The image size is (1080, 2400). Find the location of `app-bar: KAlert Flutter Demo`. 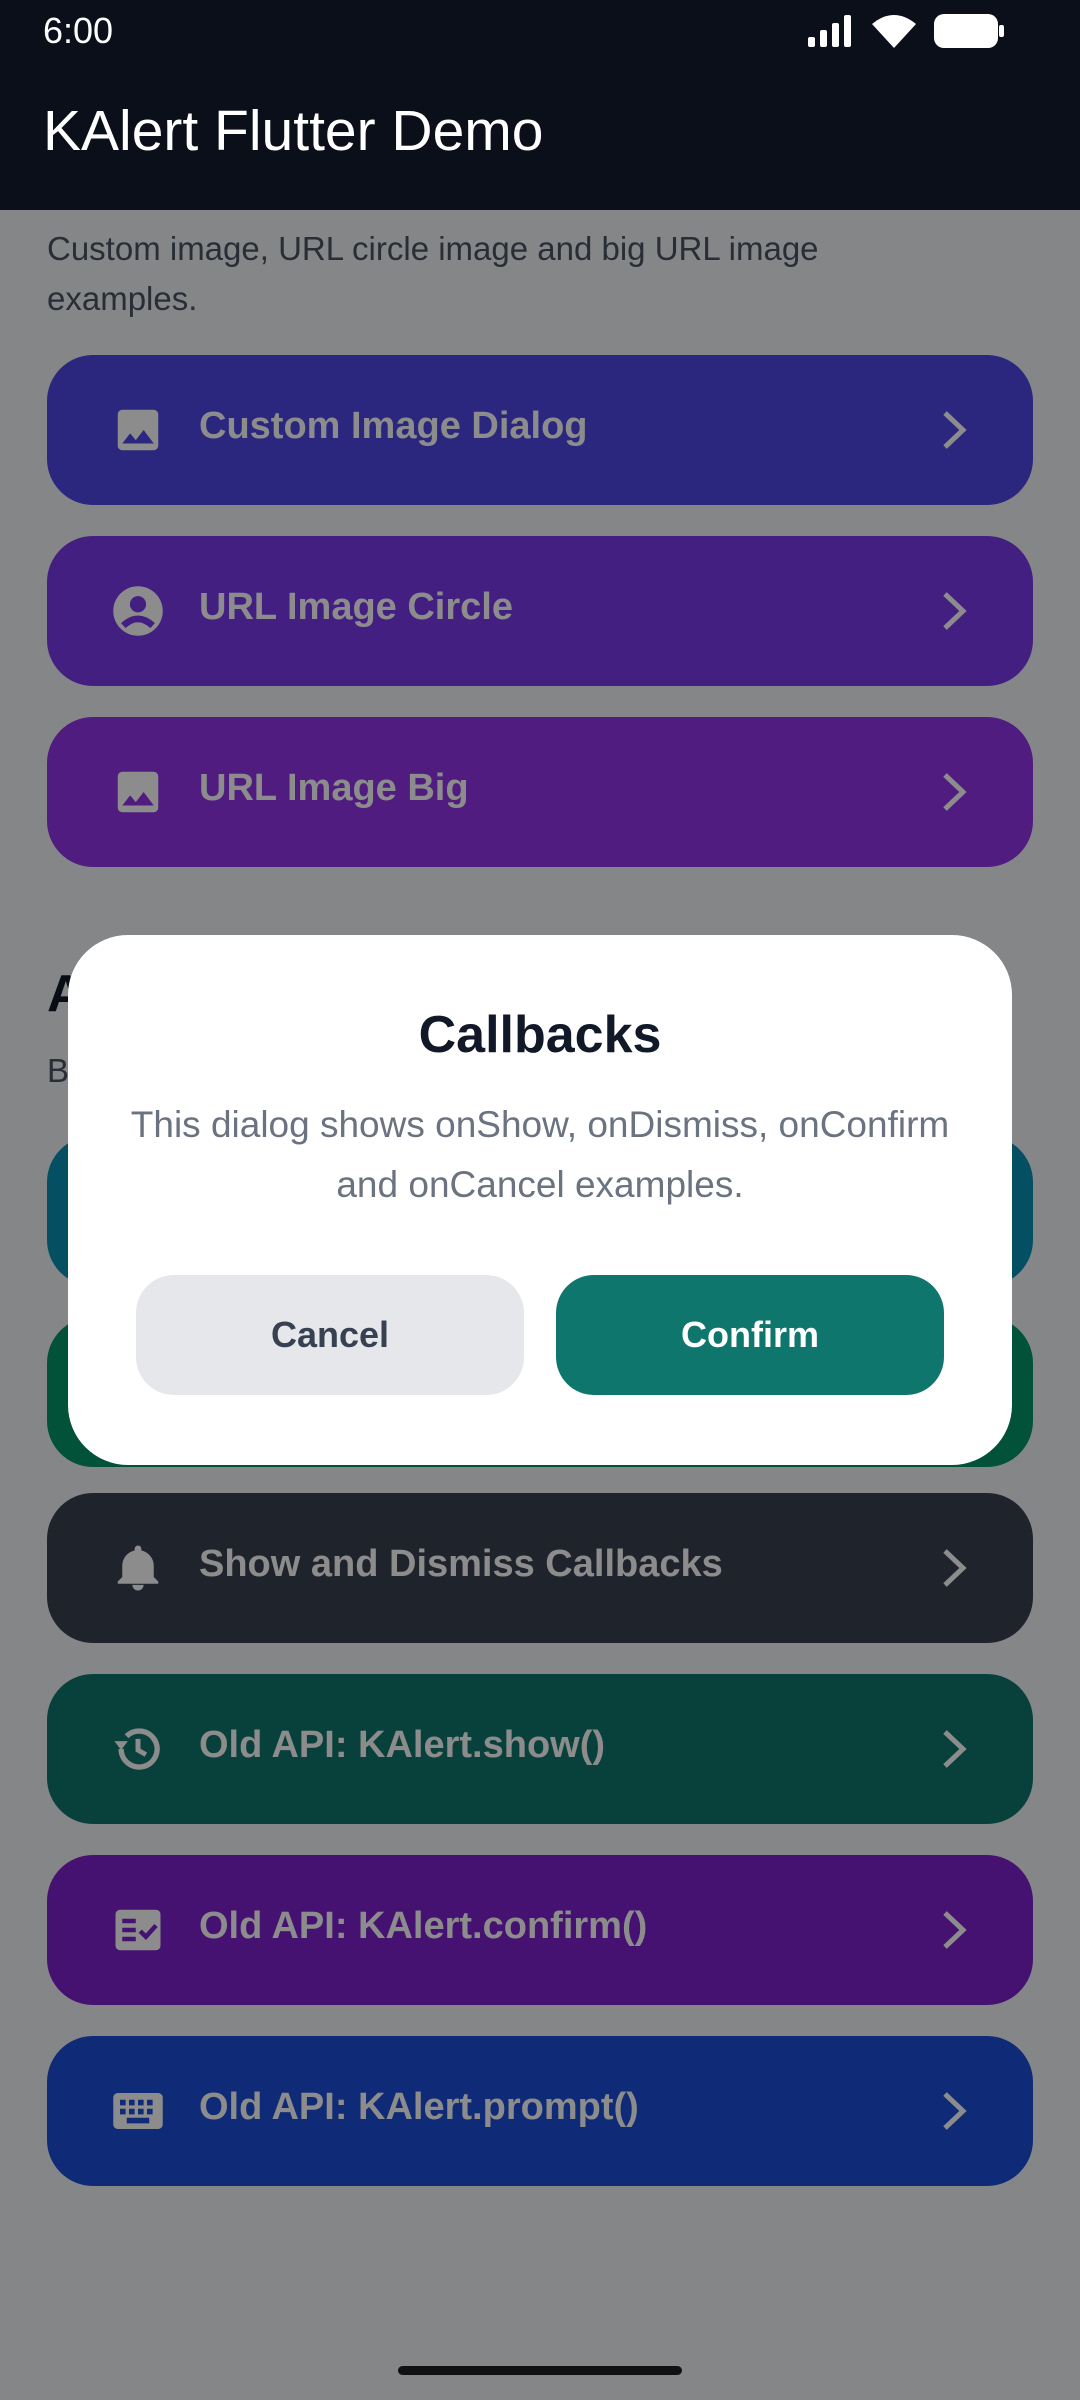

app-bar: KAlert Flutter Demo is located at coordinates (540, 136).